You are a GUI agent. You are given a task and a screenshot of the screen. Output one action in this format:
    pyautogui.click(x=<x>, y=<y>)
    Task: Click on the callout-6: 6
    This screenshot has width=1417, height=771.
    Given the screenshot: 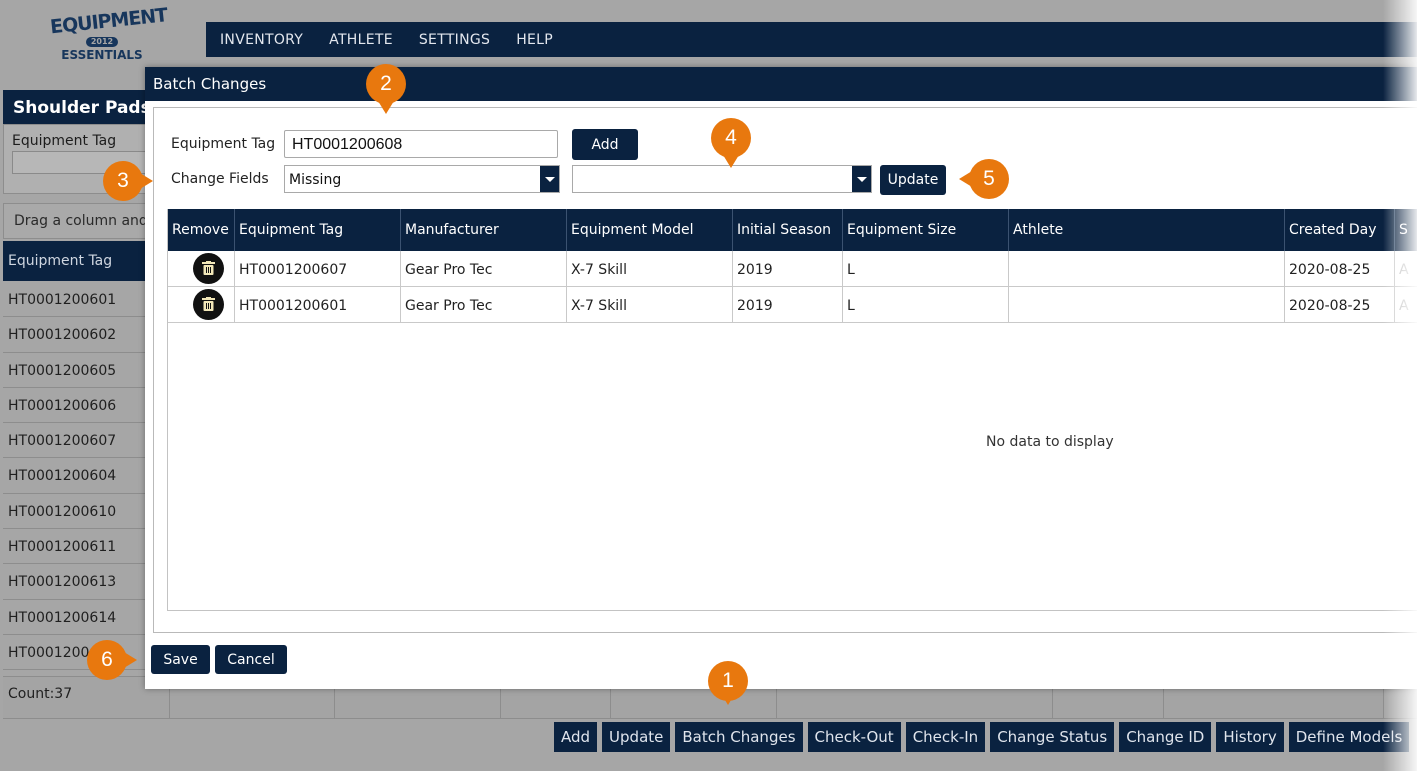 What is the action you would take?
    pyautogui.click(x=112, y=660)
    